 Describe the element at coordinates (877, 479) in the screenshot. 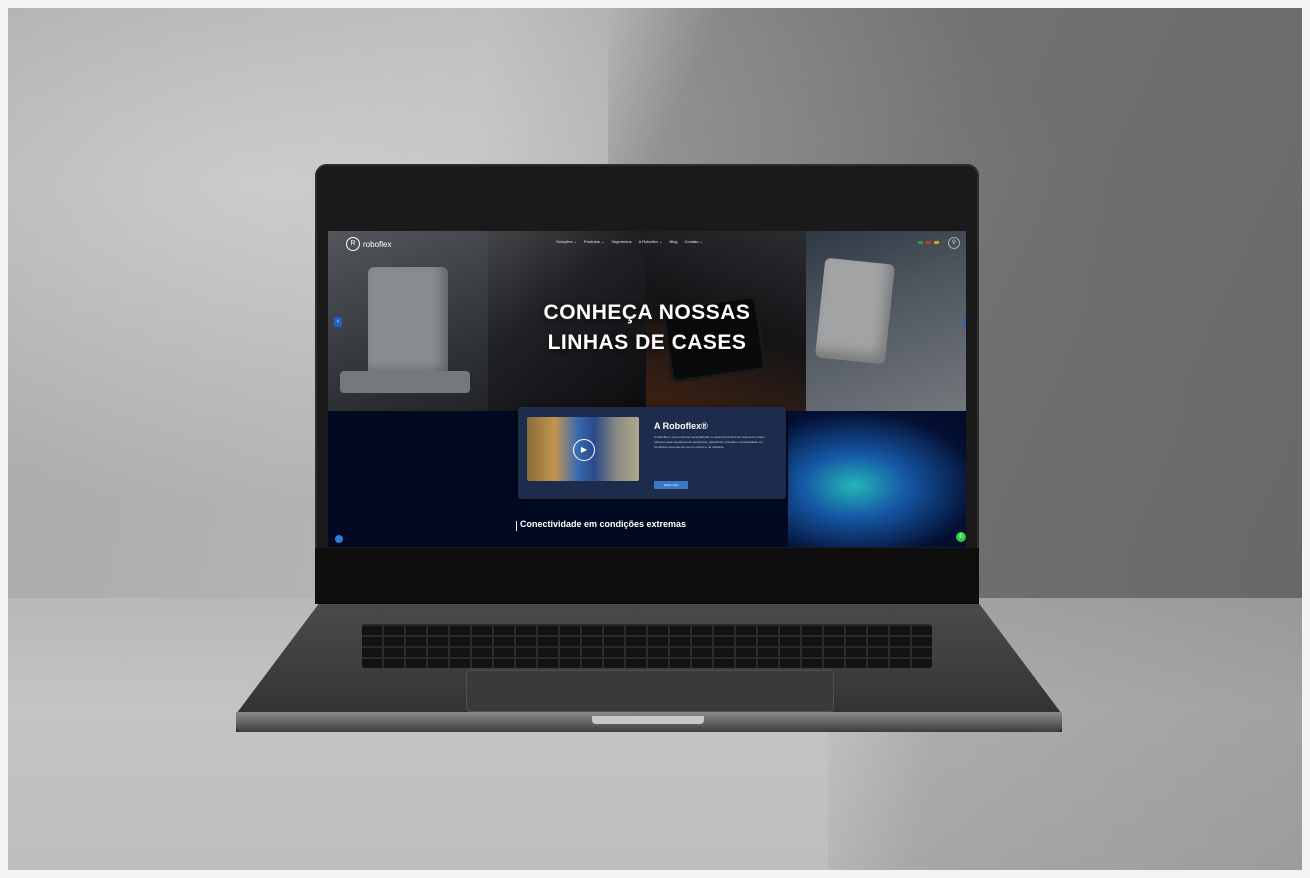

I see `background-glow` at that location.